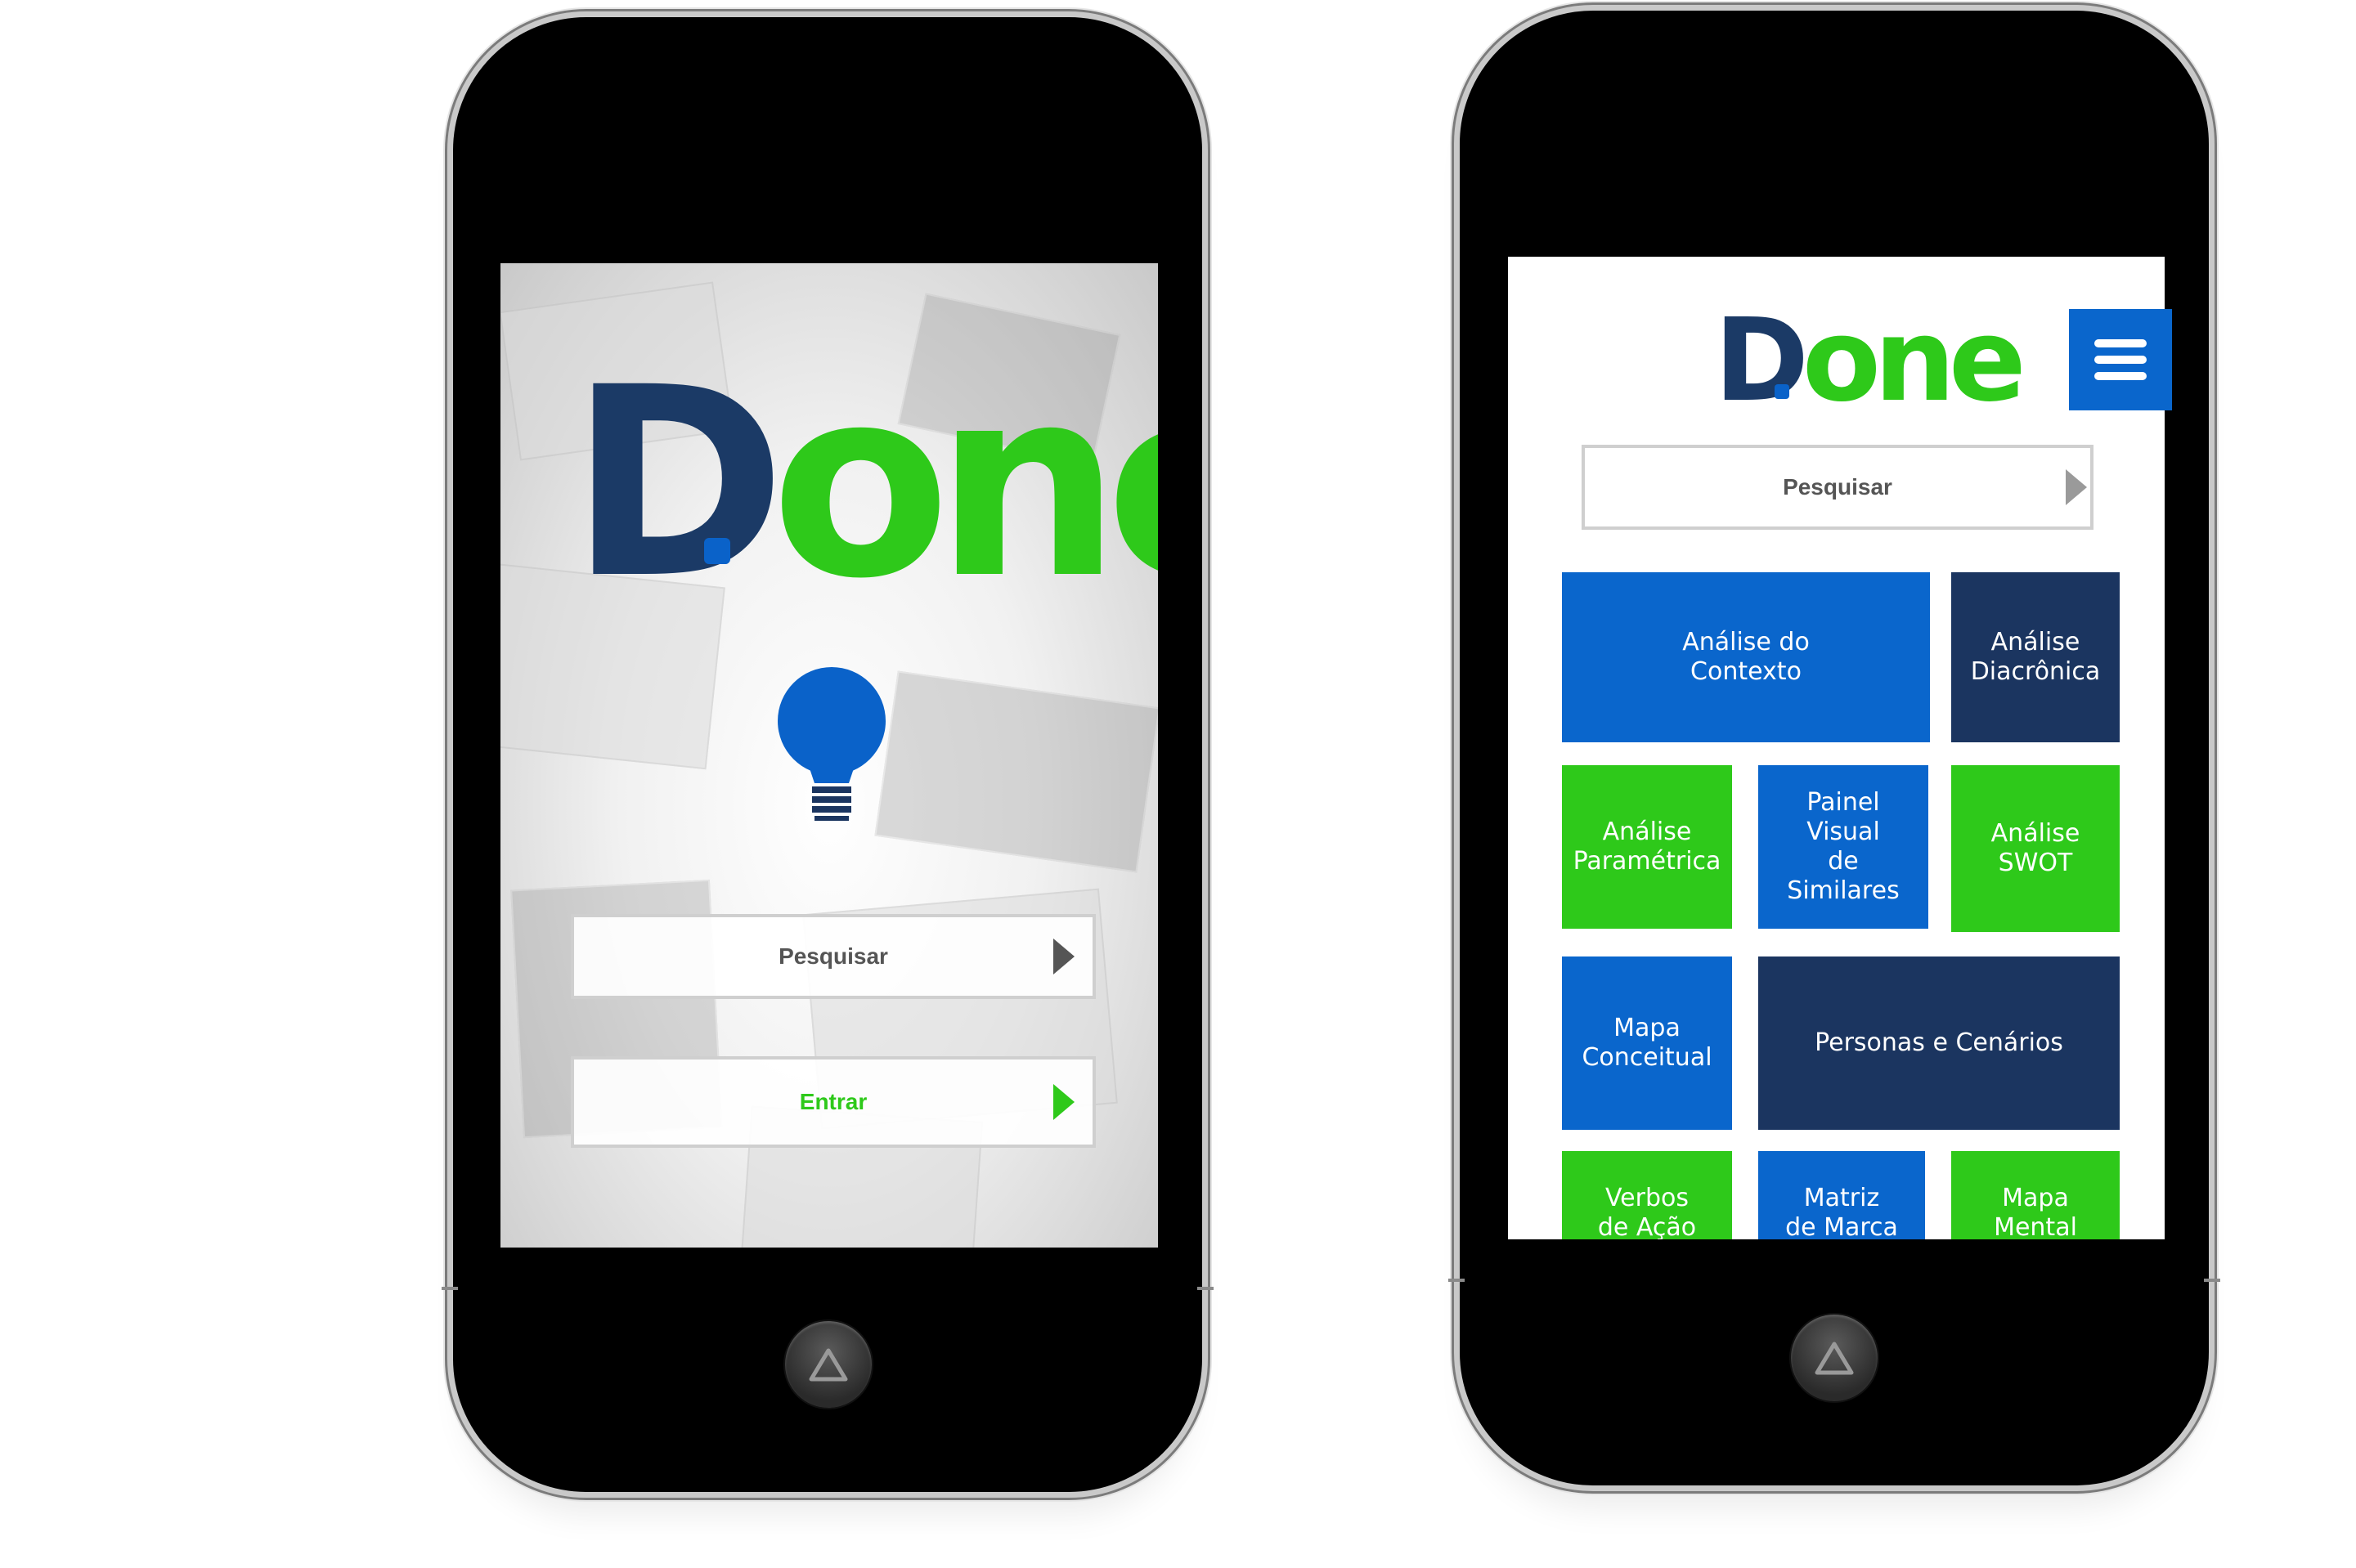 This screenshot has width=2356, height=1568. I want to click on tile-analise-swot: Análise SWOT, so click(2035, 849).